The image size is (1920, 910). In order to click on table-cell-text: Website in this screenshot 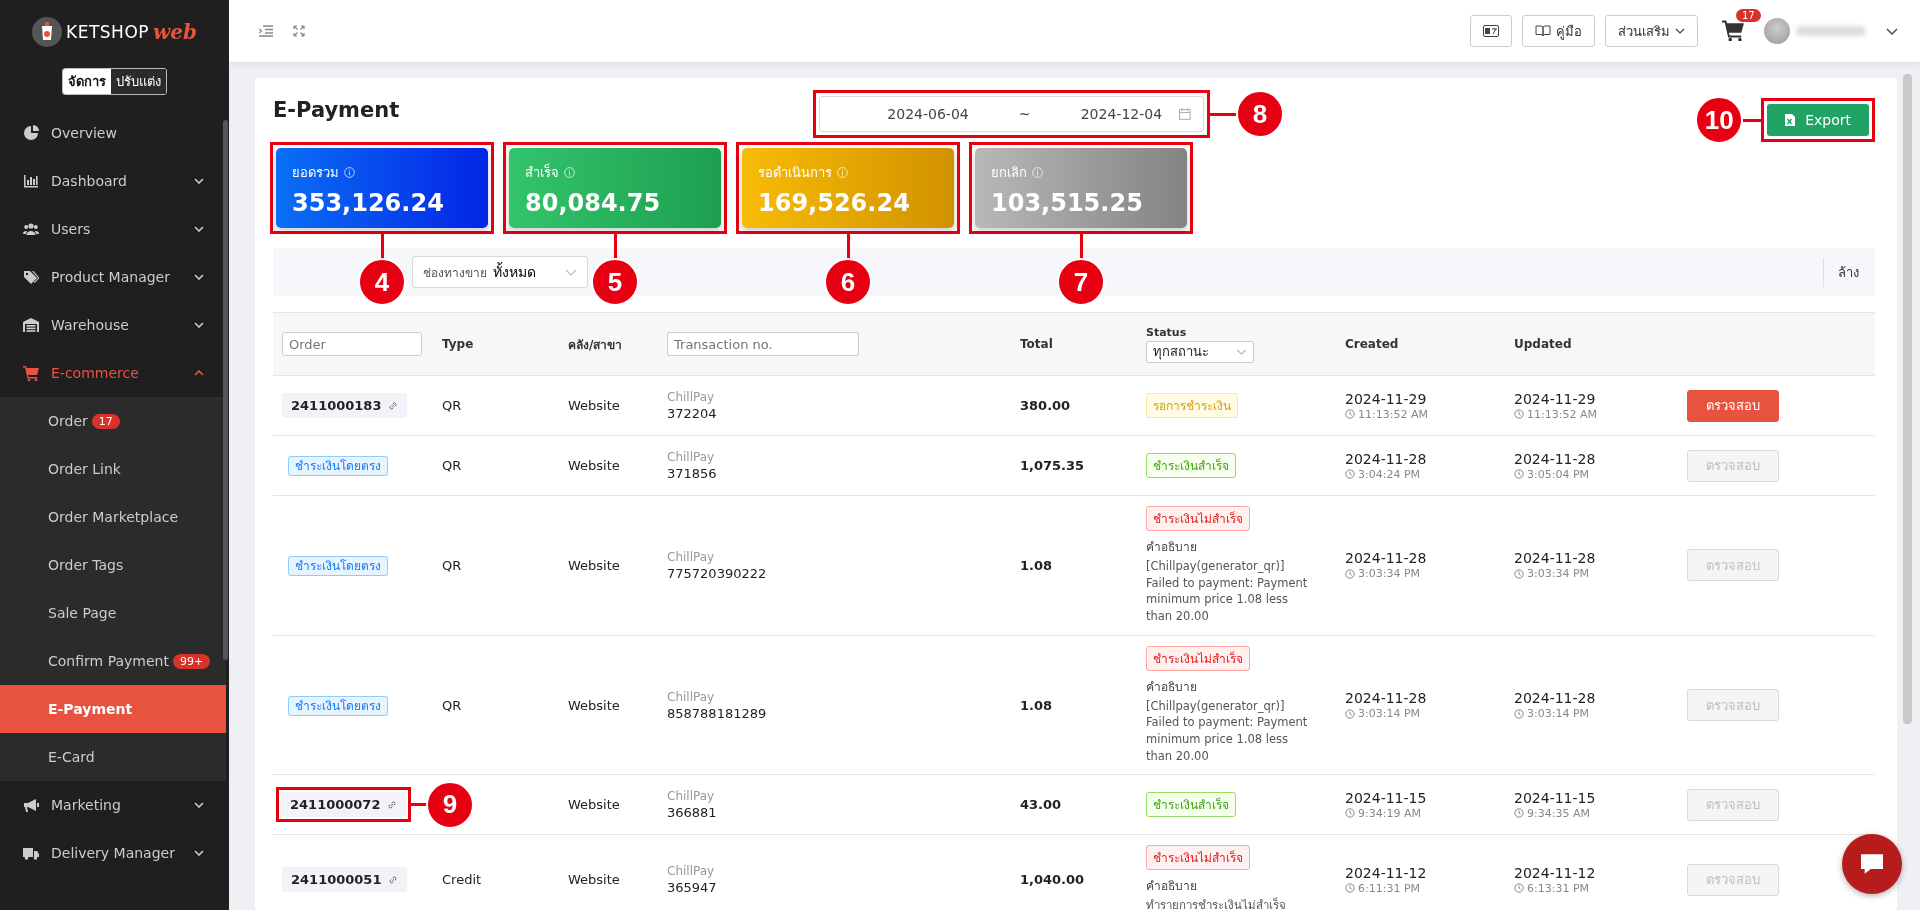, I will do `click(594, 705)`.